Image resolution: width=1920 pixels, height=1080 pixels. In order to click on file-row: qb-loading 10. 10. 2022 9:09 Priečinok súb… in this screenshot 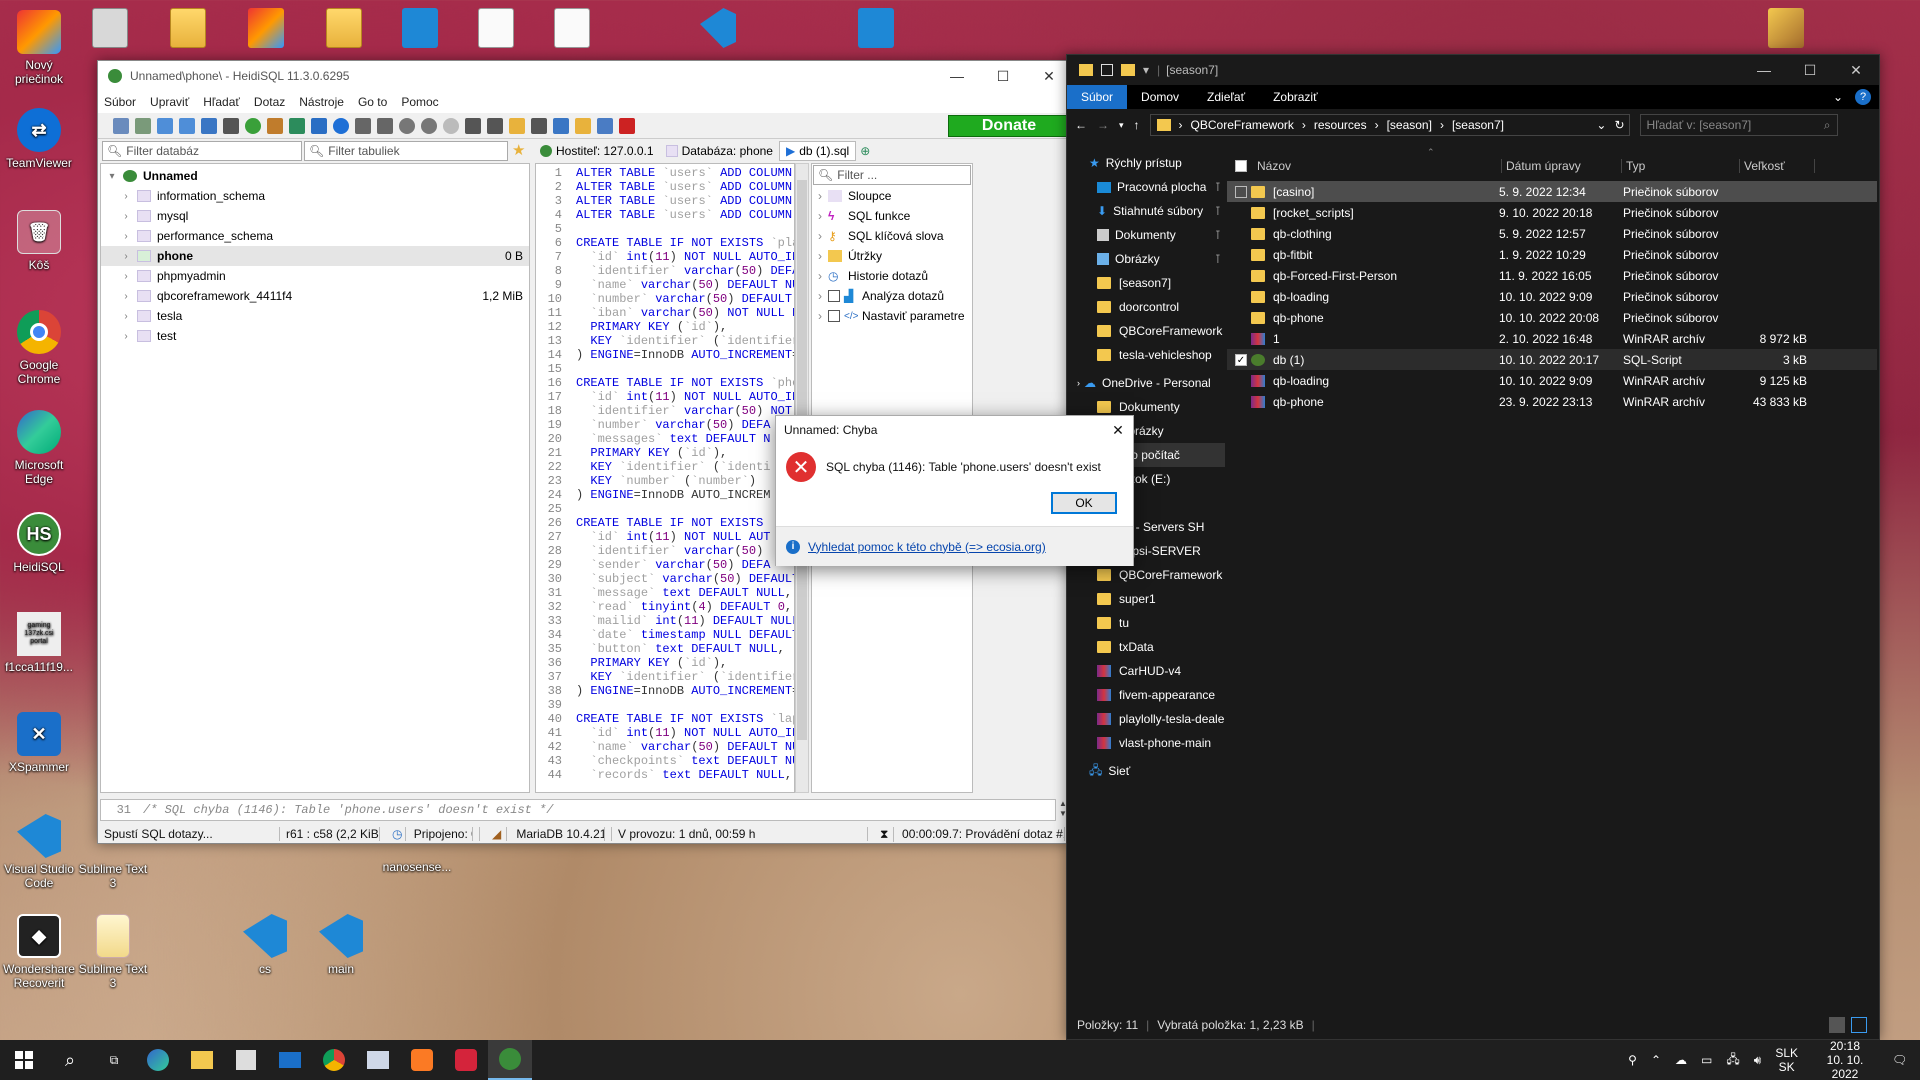, I will do `click(1552, 296)`.